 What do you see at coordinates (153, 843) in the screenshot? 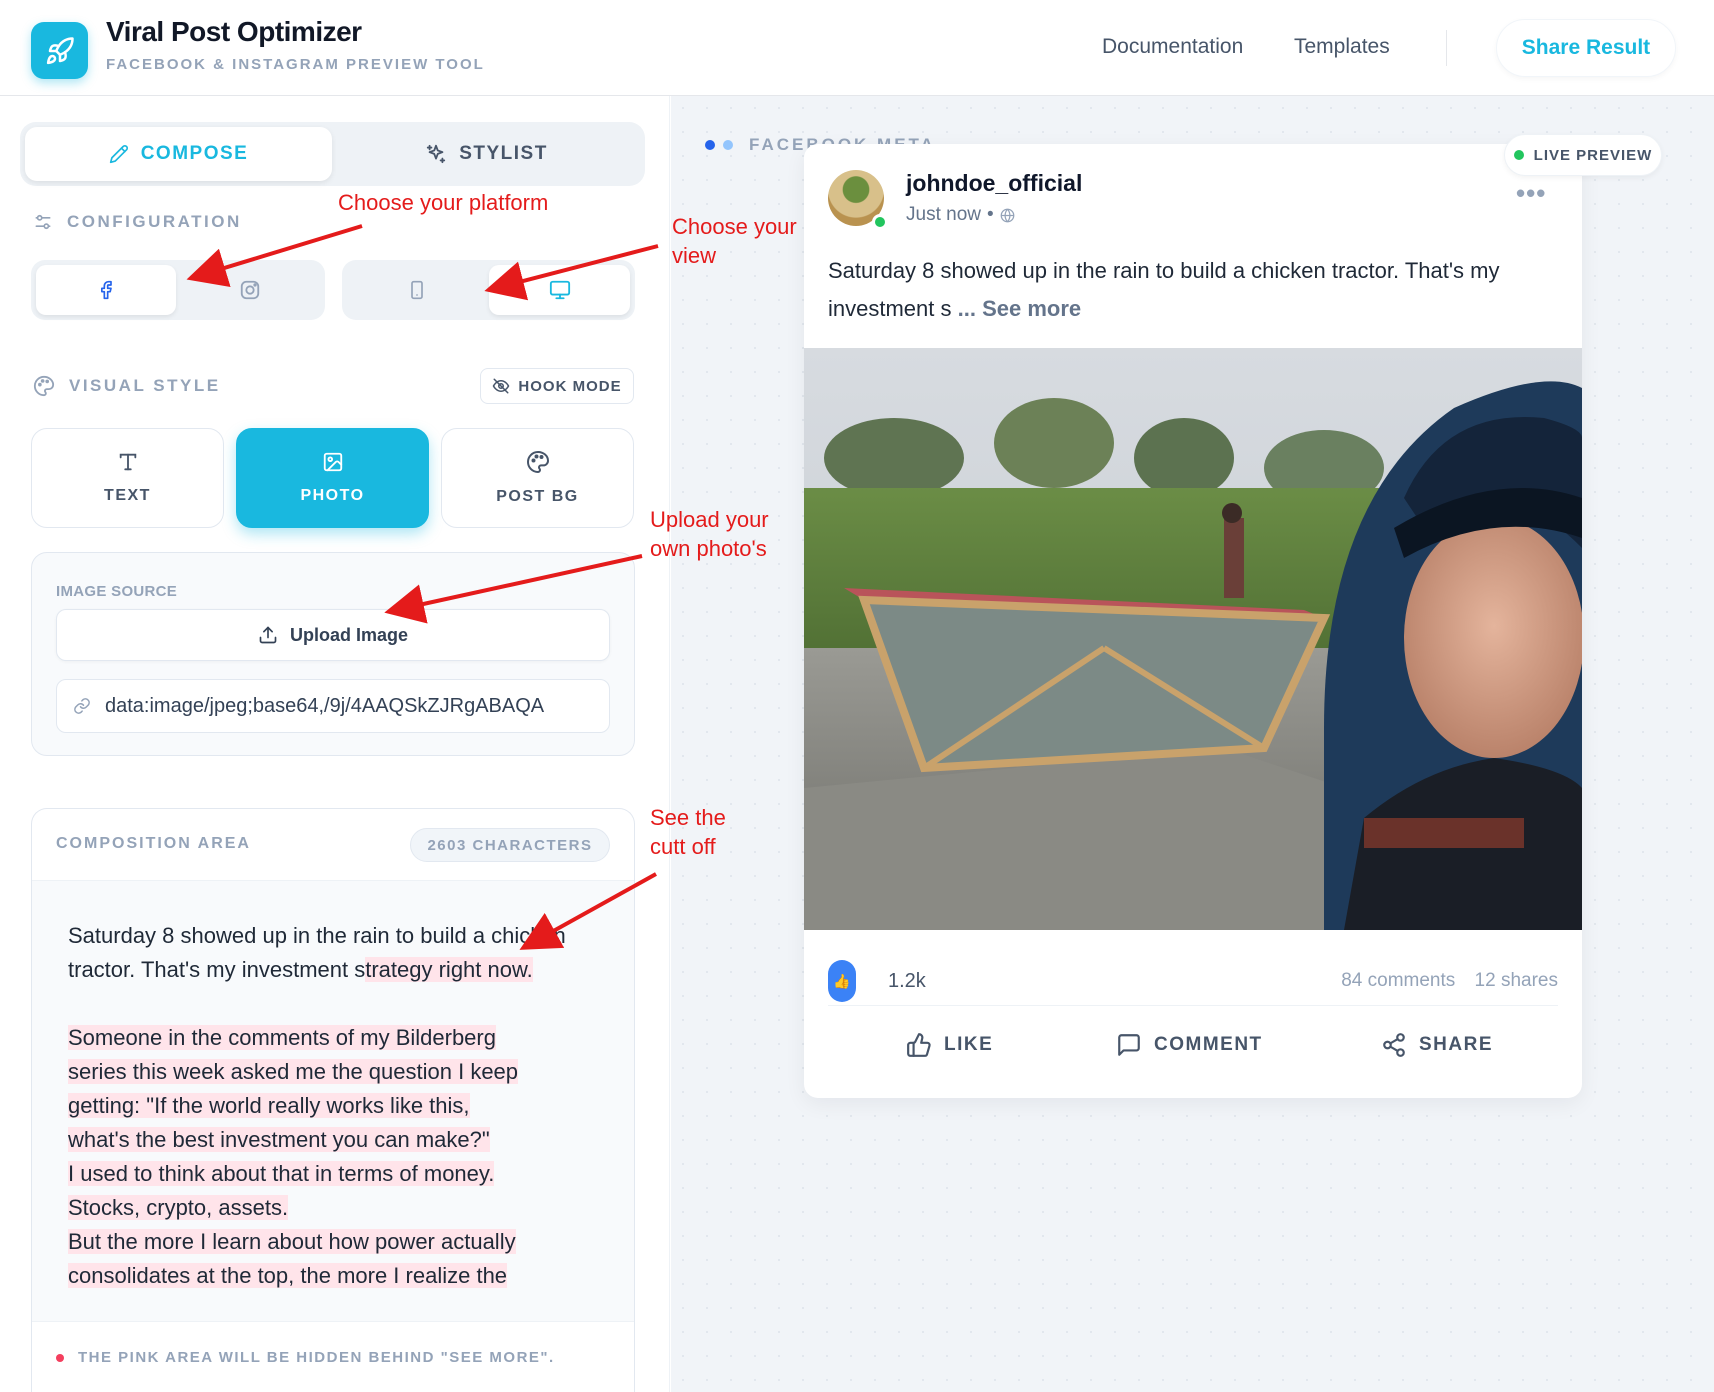
I see `composition-title: COMPOSITION AREA` at bounding box center [153, 843].